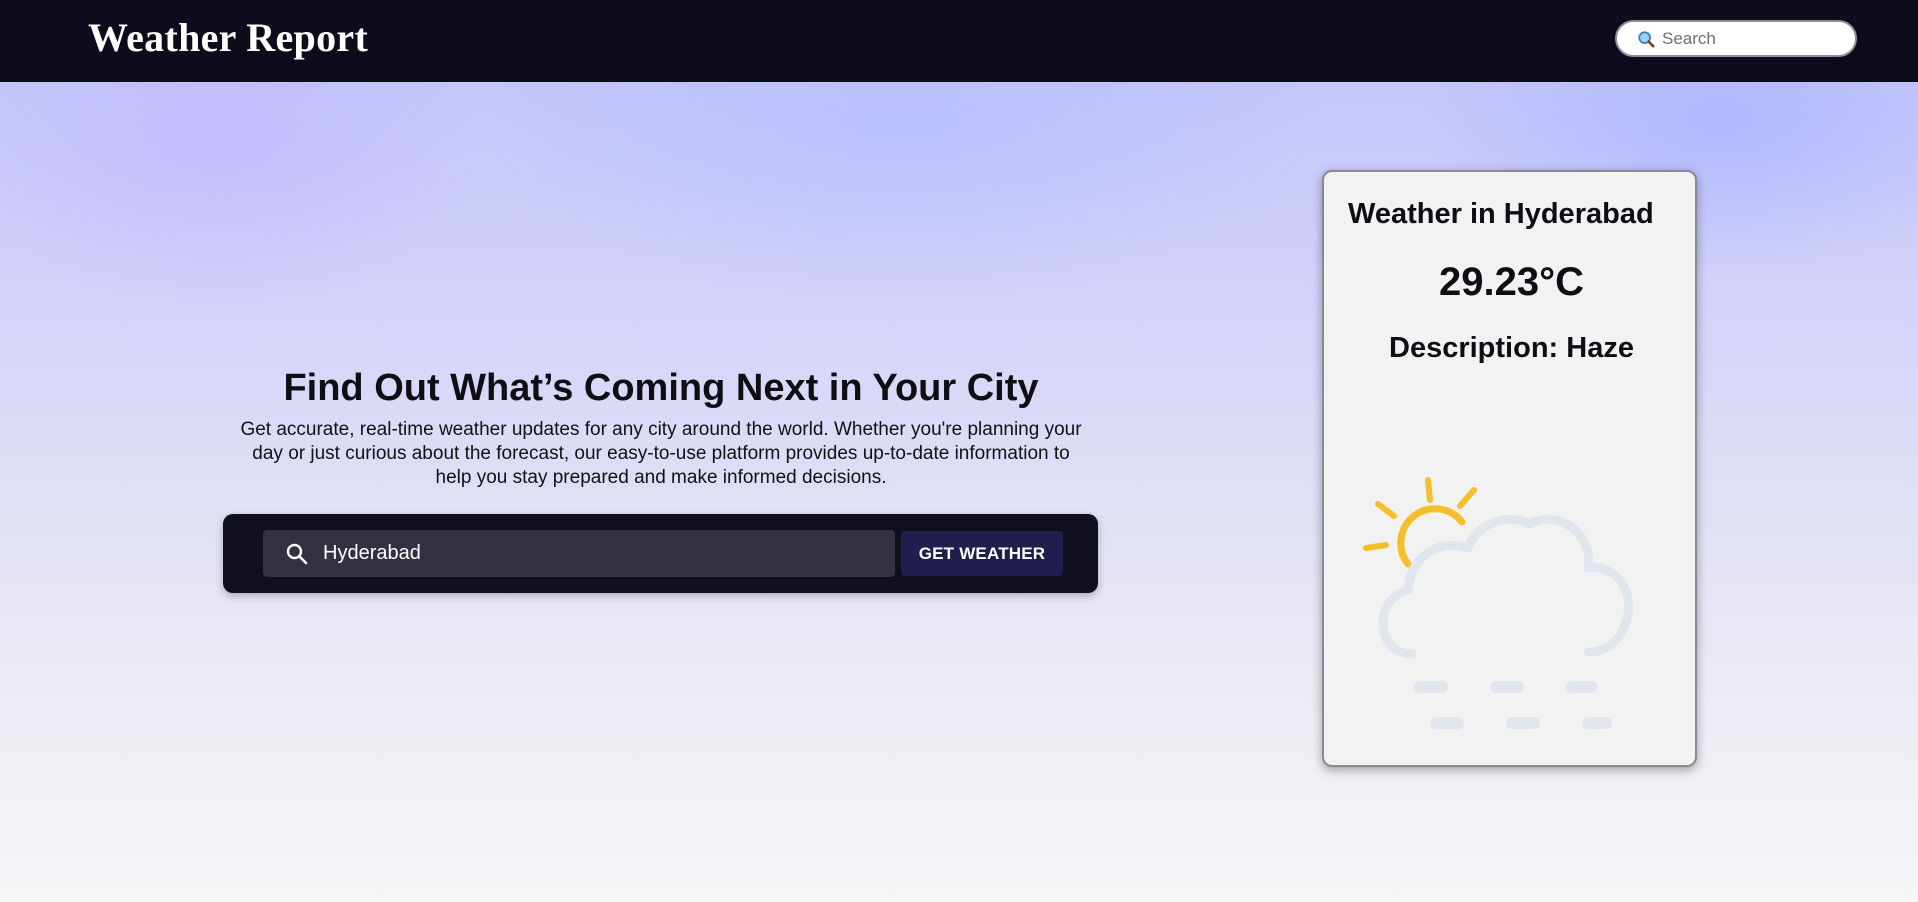 This screenshot has height=902, width=1918. What do you see at coordinates (1498, 603) in the screenshot?
I see `haze-sun-cloud-icon` at bounding box center [1498, 603].